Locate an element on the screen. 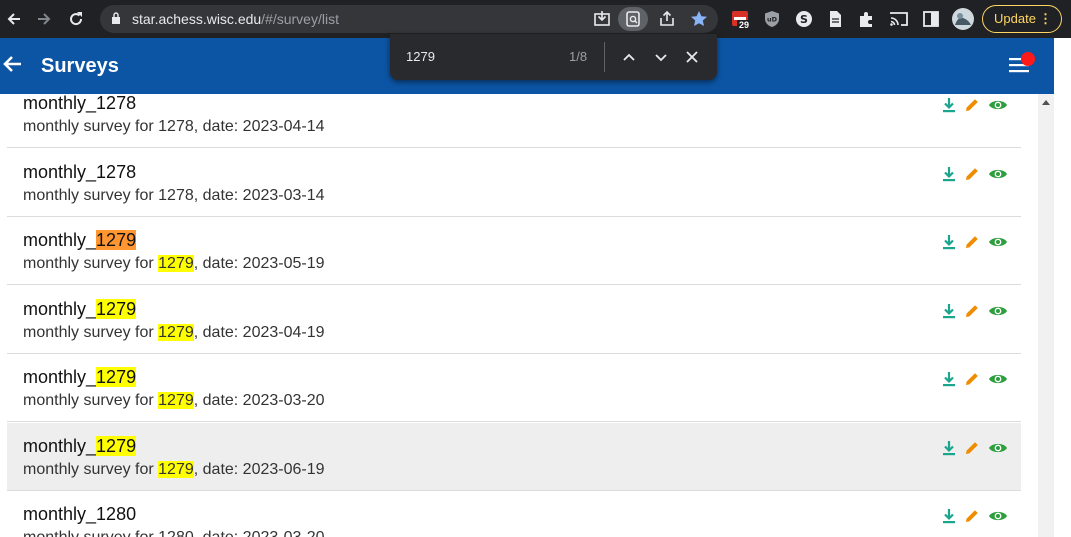 The width and height of the screenshot is (1071, 537). cast-icon is located at coordinates (899, 19).